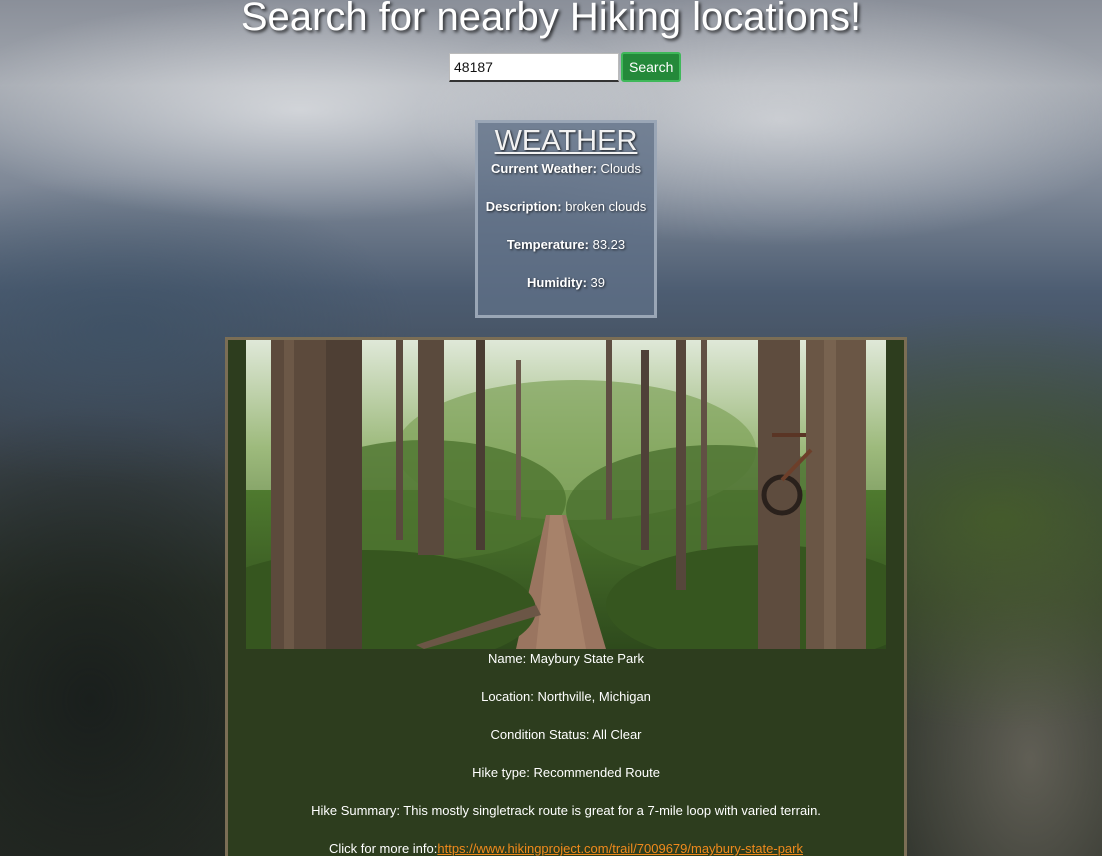 Image resolution: width=1102 pixels, height=856 pixels. What do you see at coordinates (543, 168) in the screenshot?
I see `weather-current-label: Current Weather:` at bounding box center [543, 168].